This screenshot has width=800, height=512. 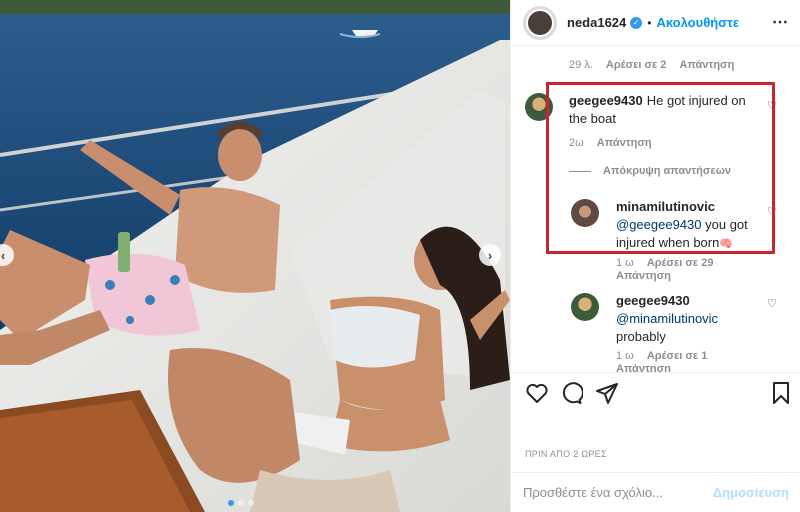 I want to click on highlight-box, so click(x=660, y=168).